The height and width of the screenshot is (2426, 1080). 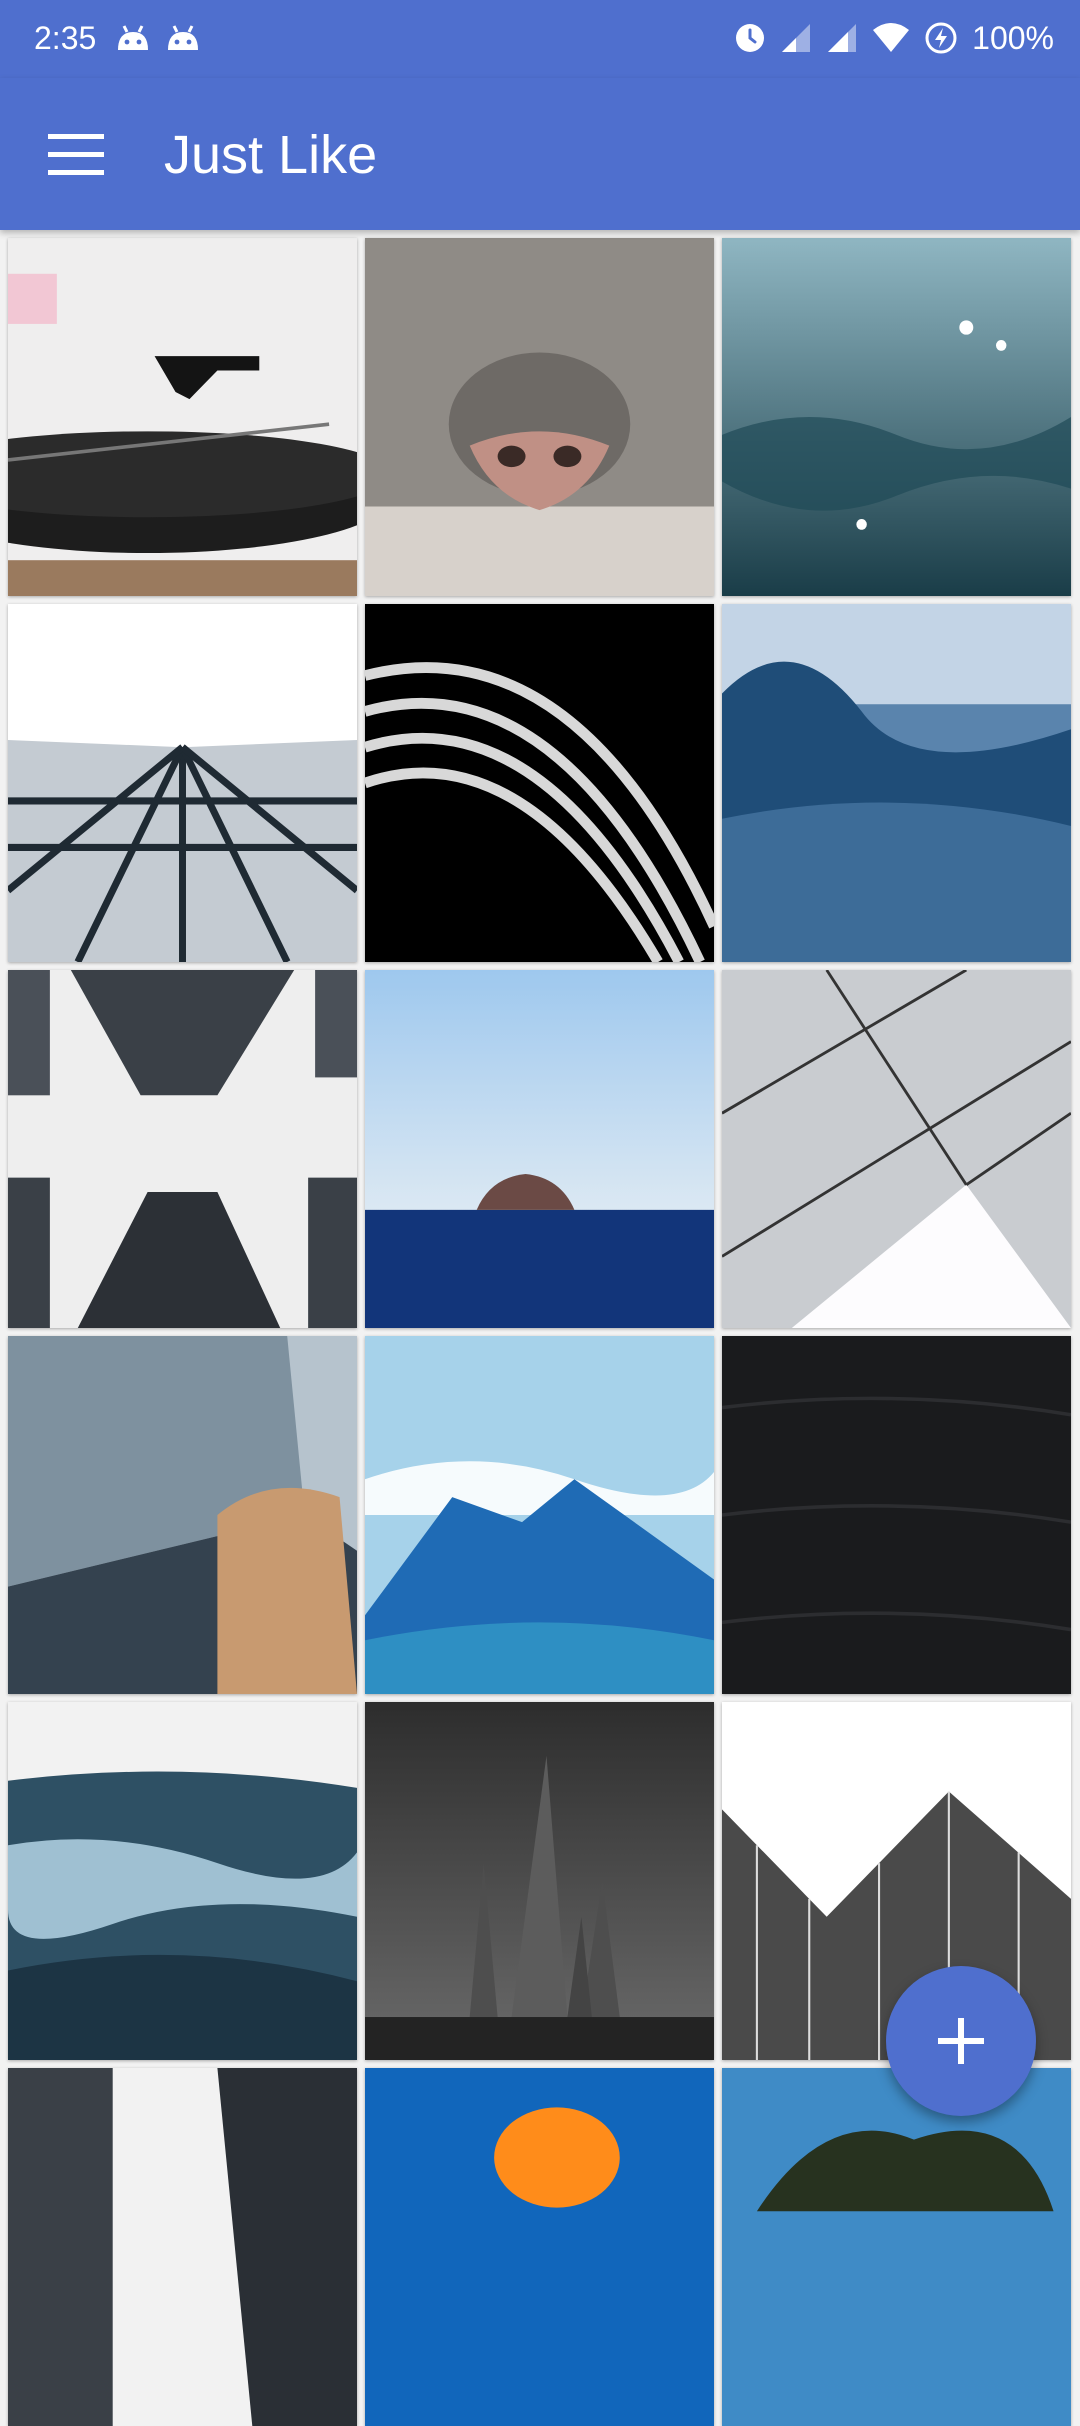 I want to click on add-button, so click(x=961, y=2041).